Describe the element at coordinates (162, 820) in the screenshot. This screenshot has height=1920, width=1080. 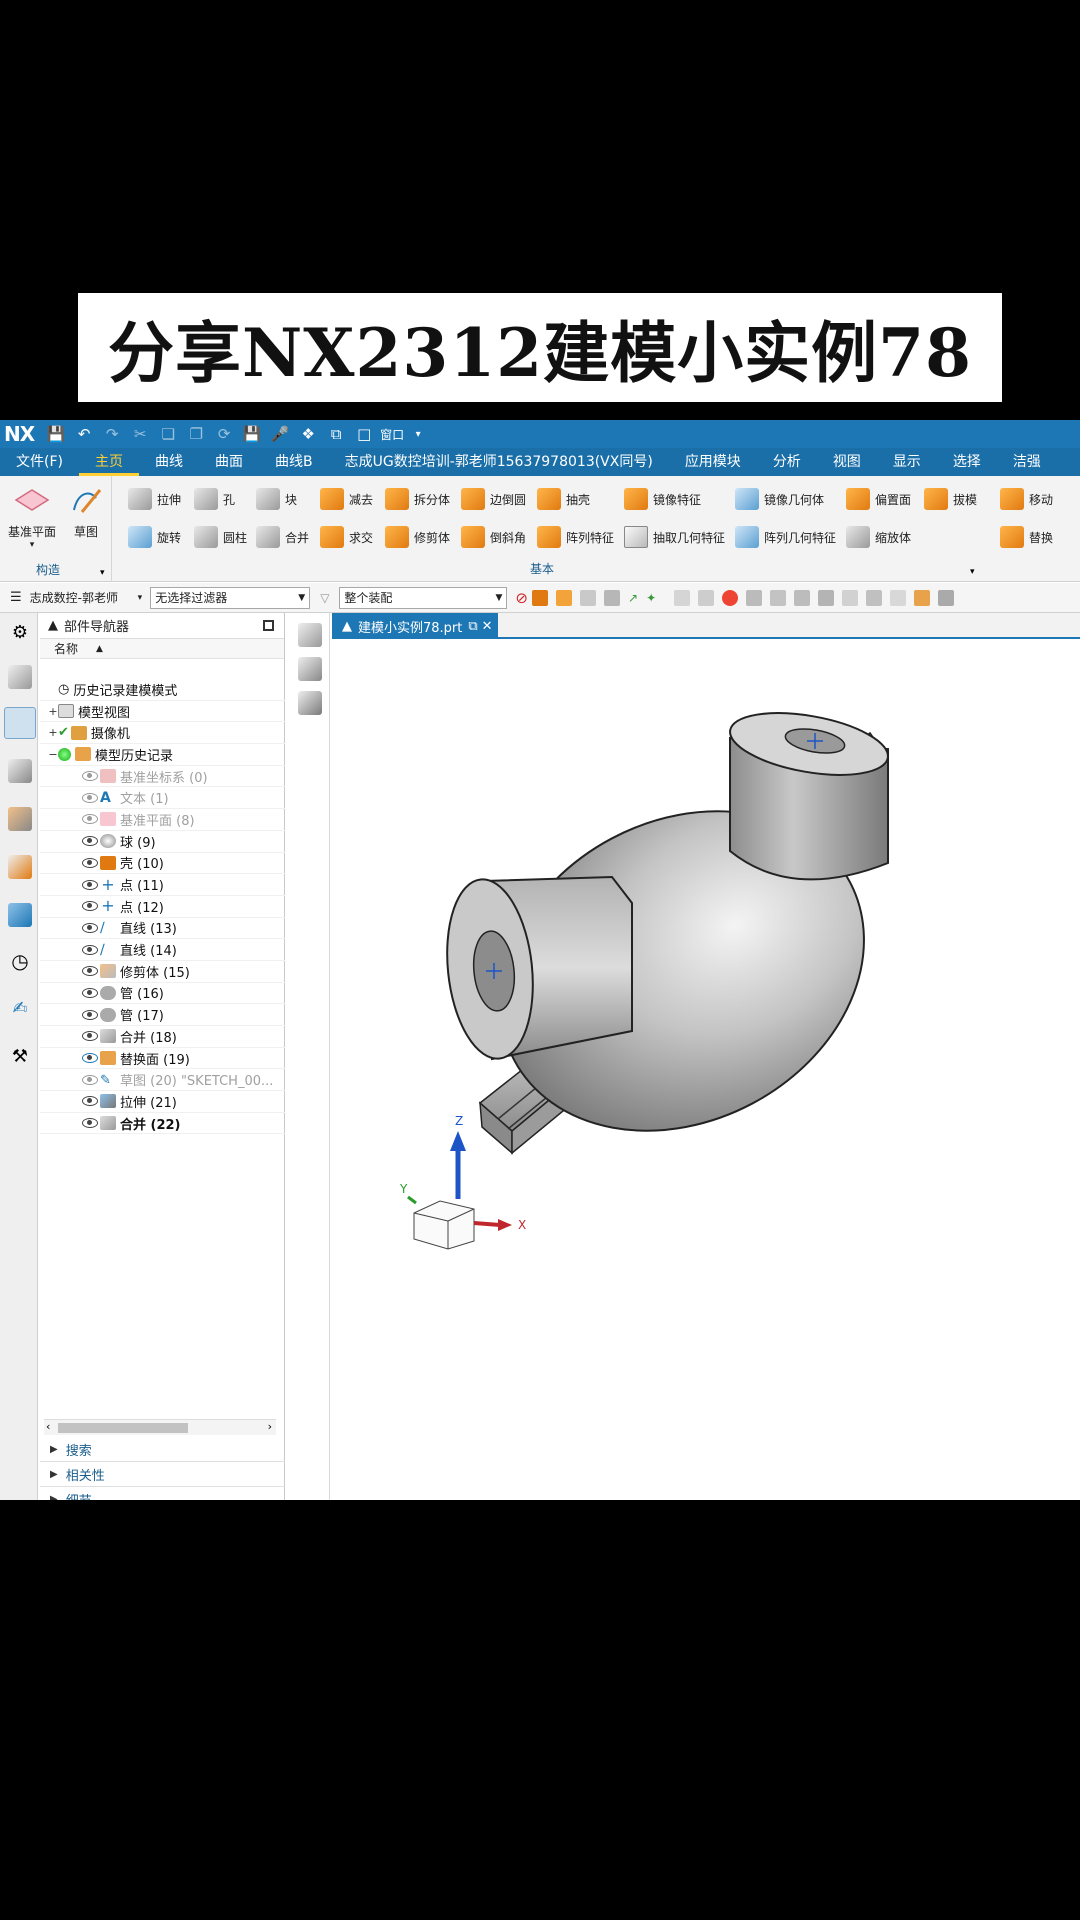
I see `tree-item-datum-plane: 基准平面 (8)` at that location.